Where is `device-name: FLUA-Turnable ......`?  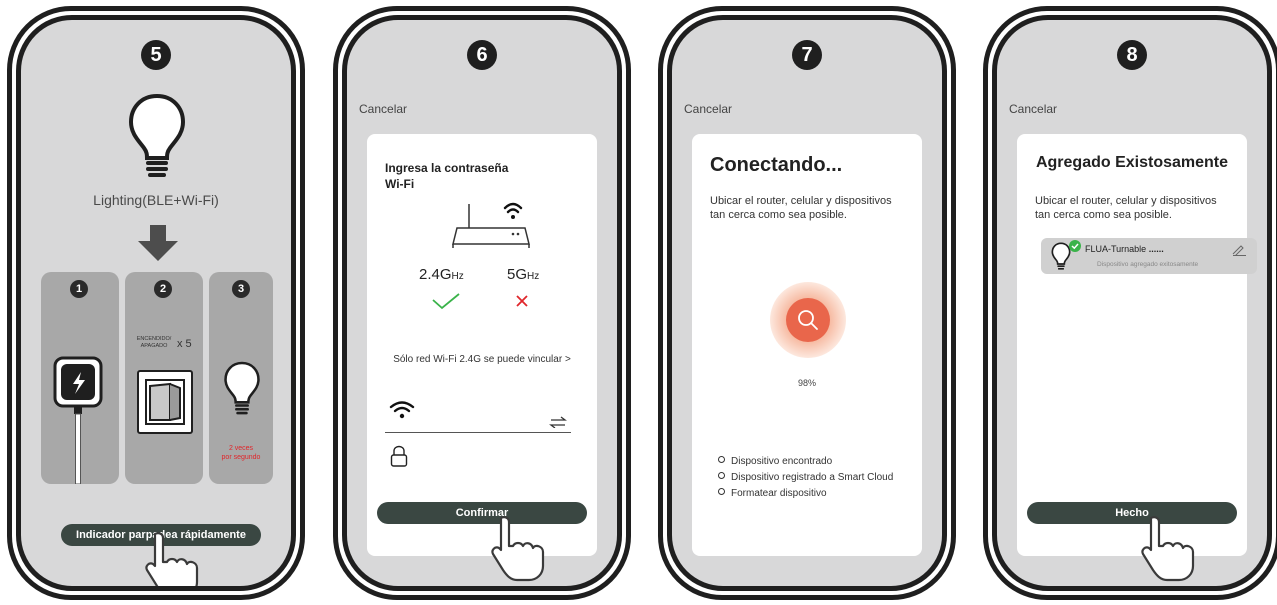
device-name: FLUA-Turnable ...... is located at coordinates (1124, 249).